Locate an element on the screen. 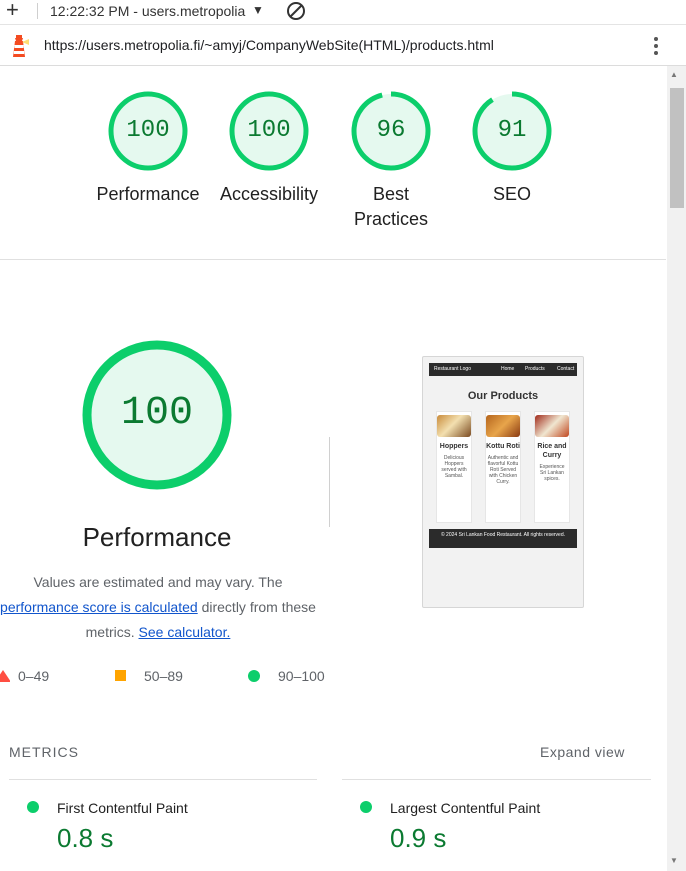  thumb-card-desc: Experience Sri Lankan spices. is located at coordinates (552, 473).